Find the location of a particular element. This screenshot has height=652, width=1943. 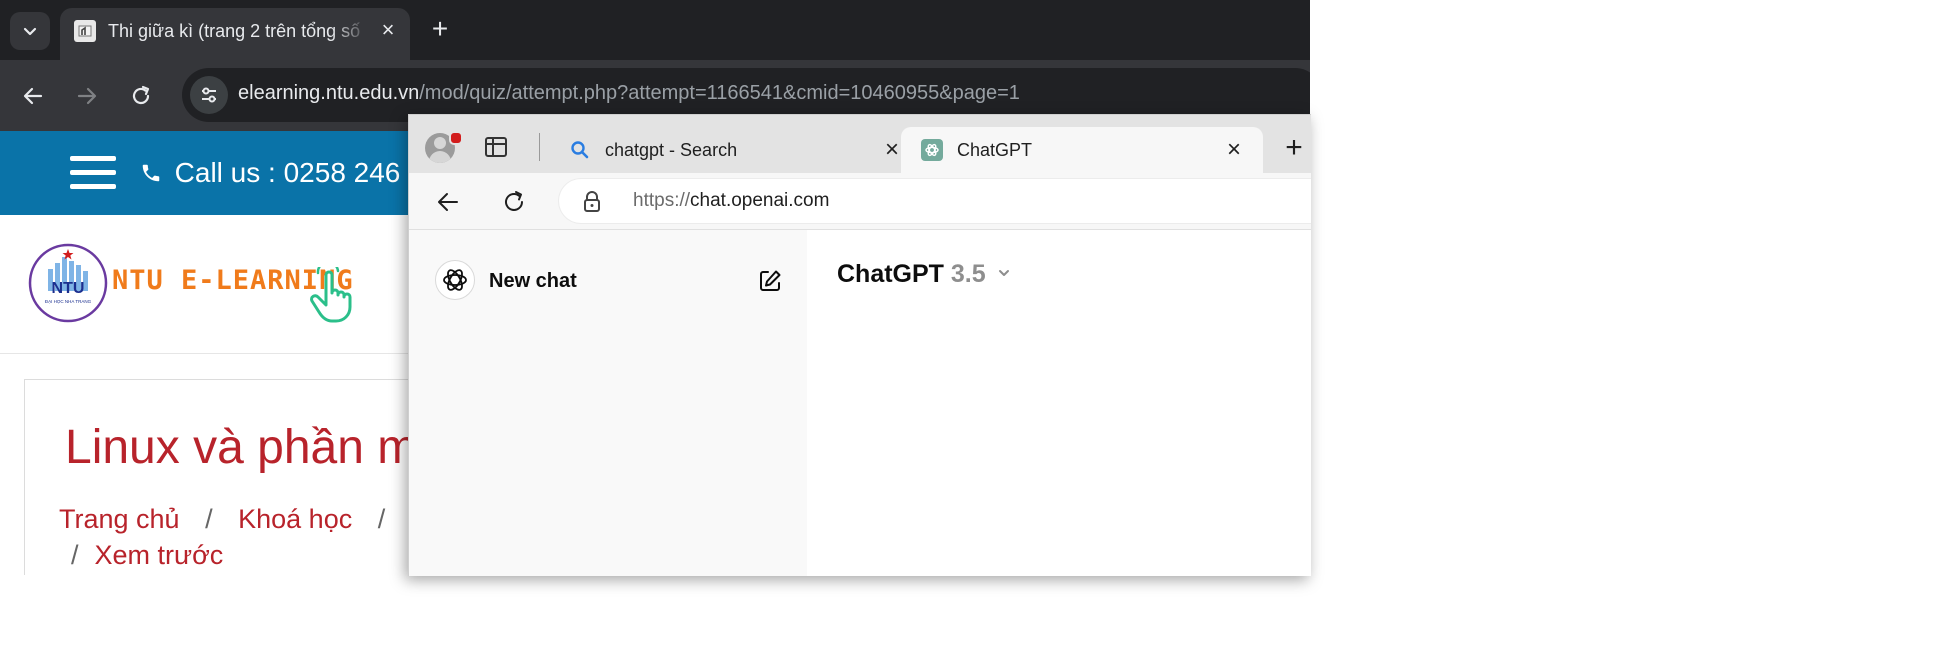

chatgpt-favicon-icon is located at coordinates (932, 150).